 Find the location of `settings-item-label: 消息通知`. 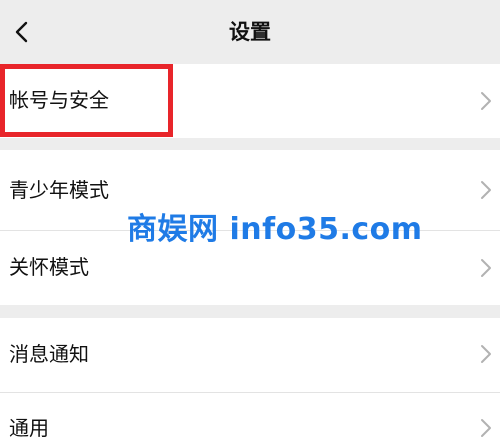

settings-item-label: 消息通知 is located at coordinates (49, 354).